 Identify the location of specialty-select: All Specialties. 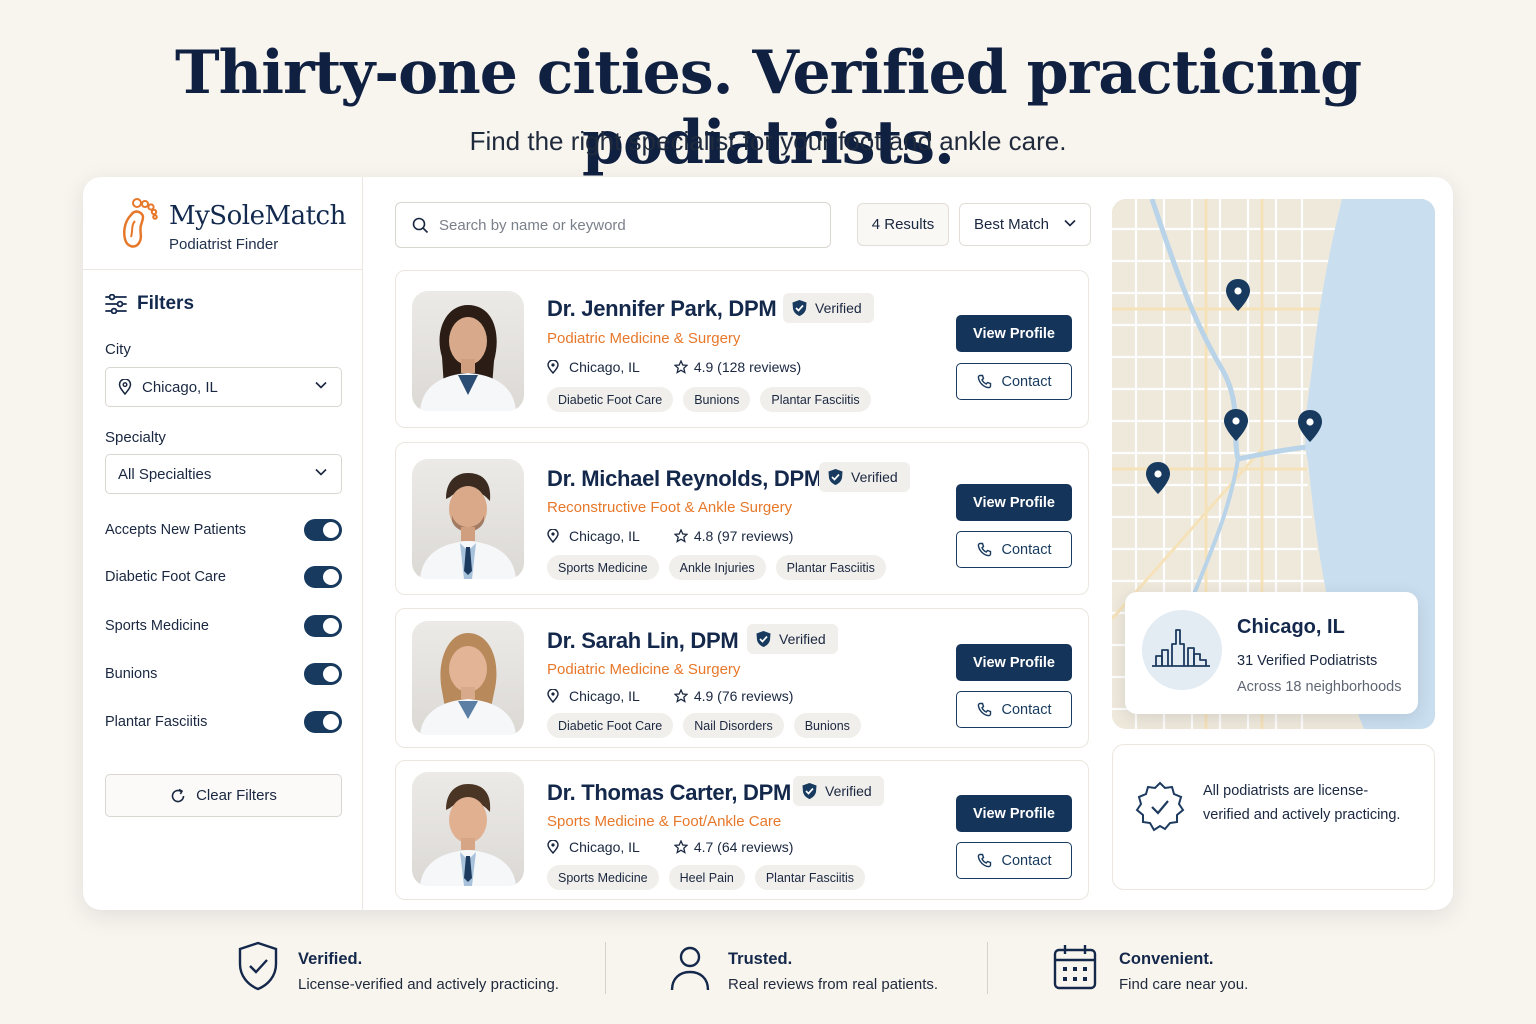
(223, 474).